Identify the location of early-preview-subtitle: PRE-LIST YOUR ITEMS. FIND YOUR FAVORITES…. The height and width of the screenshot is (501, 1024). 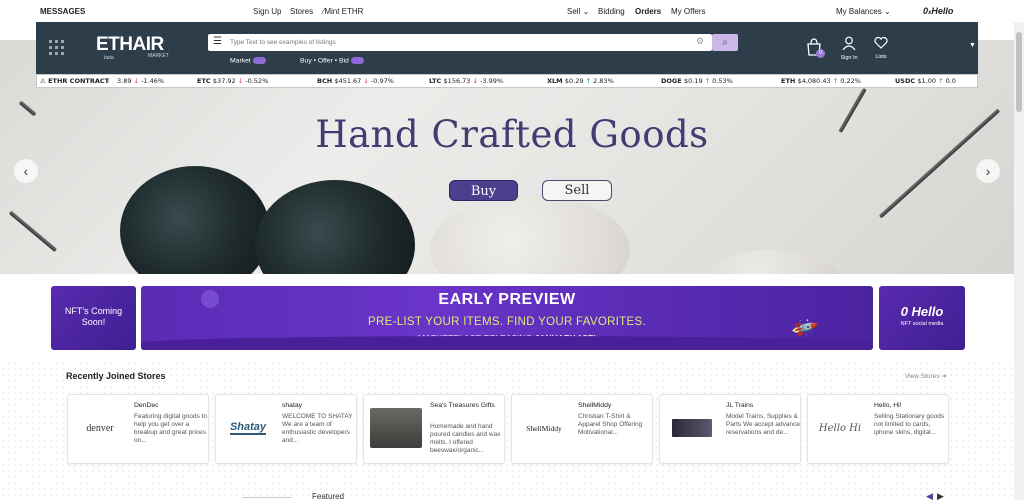
(507, 322).